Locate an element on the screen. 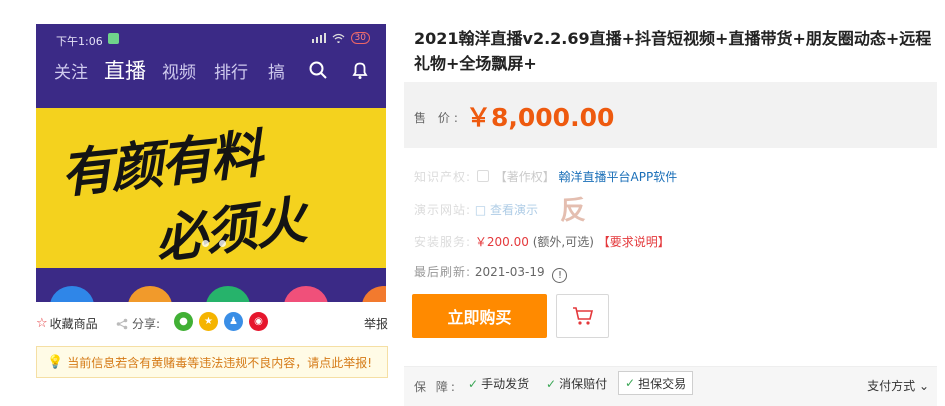 This screenshot has height=406, width=945. guarantee-escrow-tab: ✓ 担保交易 is located at coordinates (656, 383).